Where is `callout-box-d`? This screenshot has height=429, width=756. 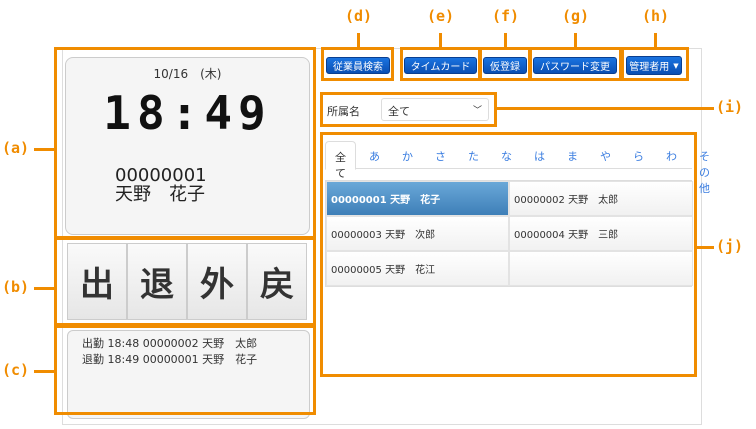
callout-box-d is located at coordinates (357, 64).